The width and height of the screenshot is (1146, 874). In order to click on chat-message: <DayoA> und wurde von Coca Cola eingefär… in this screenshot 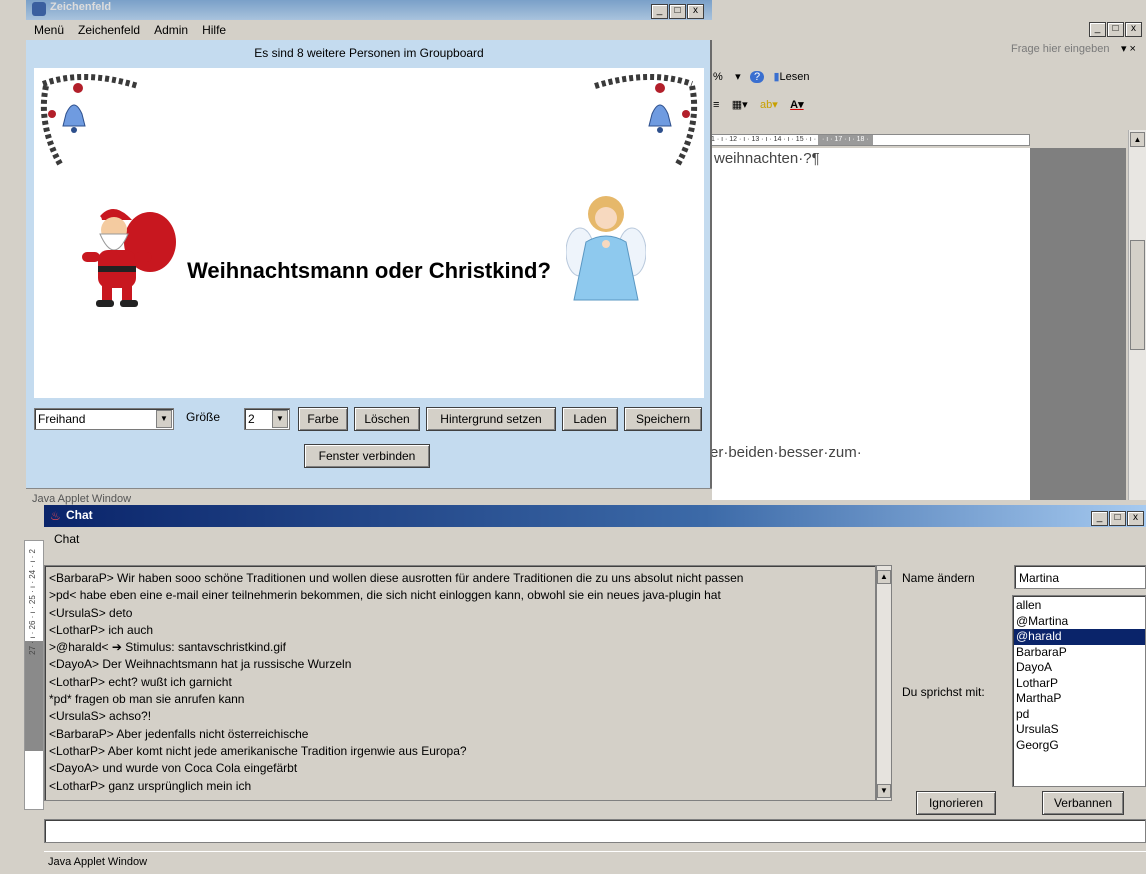, I will do `click(173, 768)`.